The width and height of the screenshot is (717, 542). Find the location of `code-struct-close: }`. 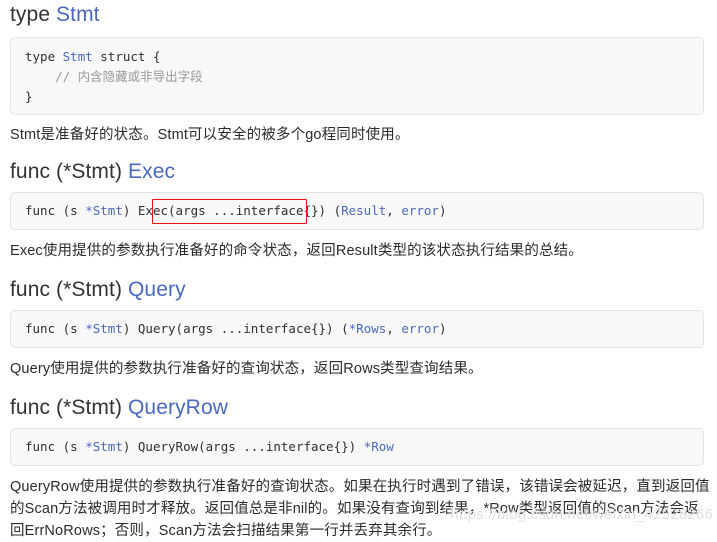

code-struct-close: } is located at coordinates (29, 96).